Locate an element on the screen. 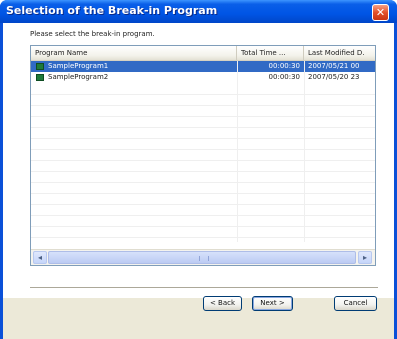 This screenshot has width=397, height=339. cancel-button: Cancel is located at coordinates (355, 303).